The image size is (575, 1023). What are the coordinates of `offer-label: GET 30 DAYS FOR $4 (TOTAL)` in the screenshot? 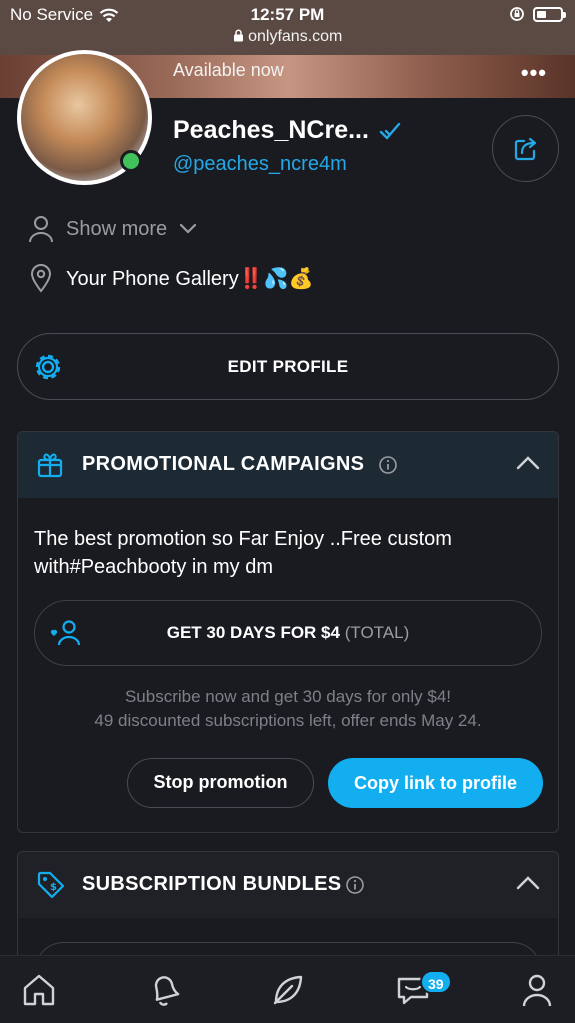 It's located at (288, 633).